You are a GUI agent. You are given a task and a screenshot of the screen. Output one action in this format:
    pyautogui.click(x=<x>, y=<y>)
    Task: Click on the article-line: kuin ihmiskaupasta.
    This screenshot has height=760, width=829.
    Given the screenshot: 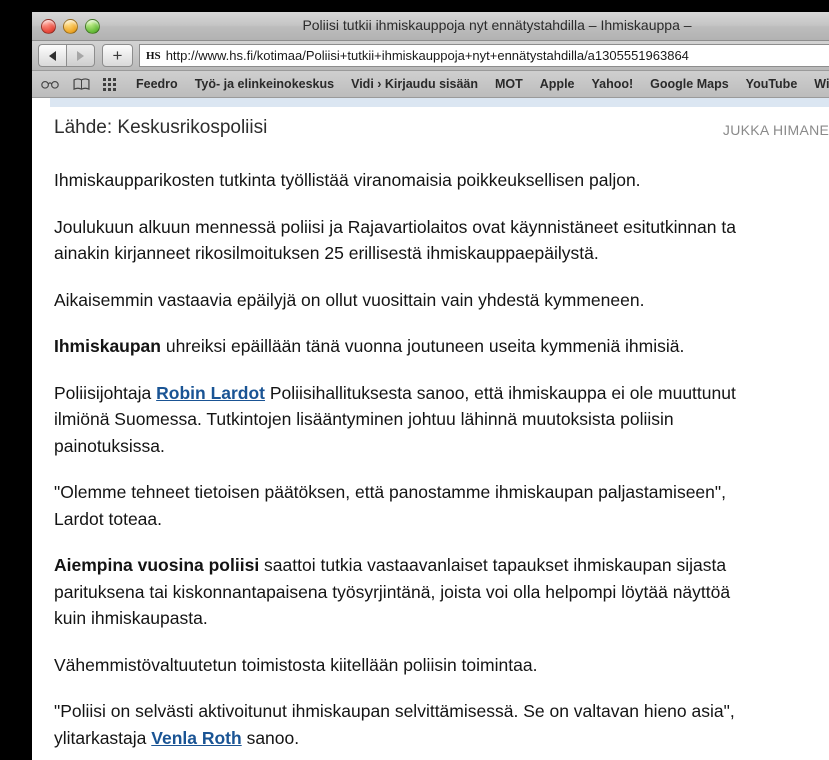 What is the action you would take?
    pyautogui.click(x=441, y=618)
    